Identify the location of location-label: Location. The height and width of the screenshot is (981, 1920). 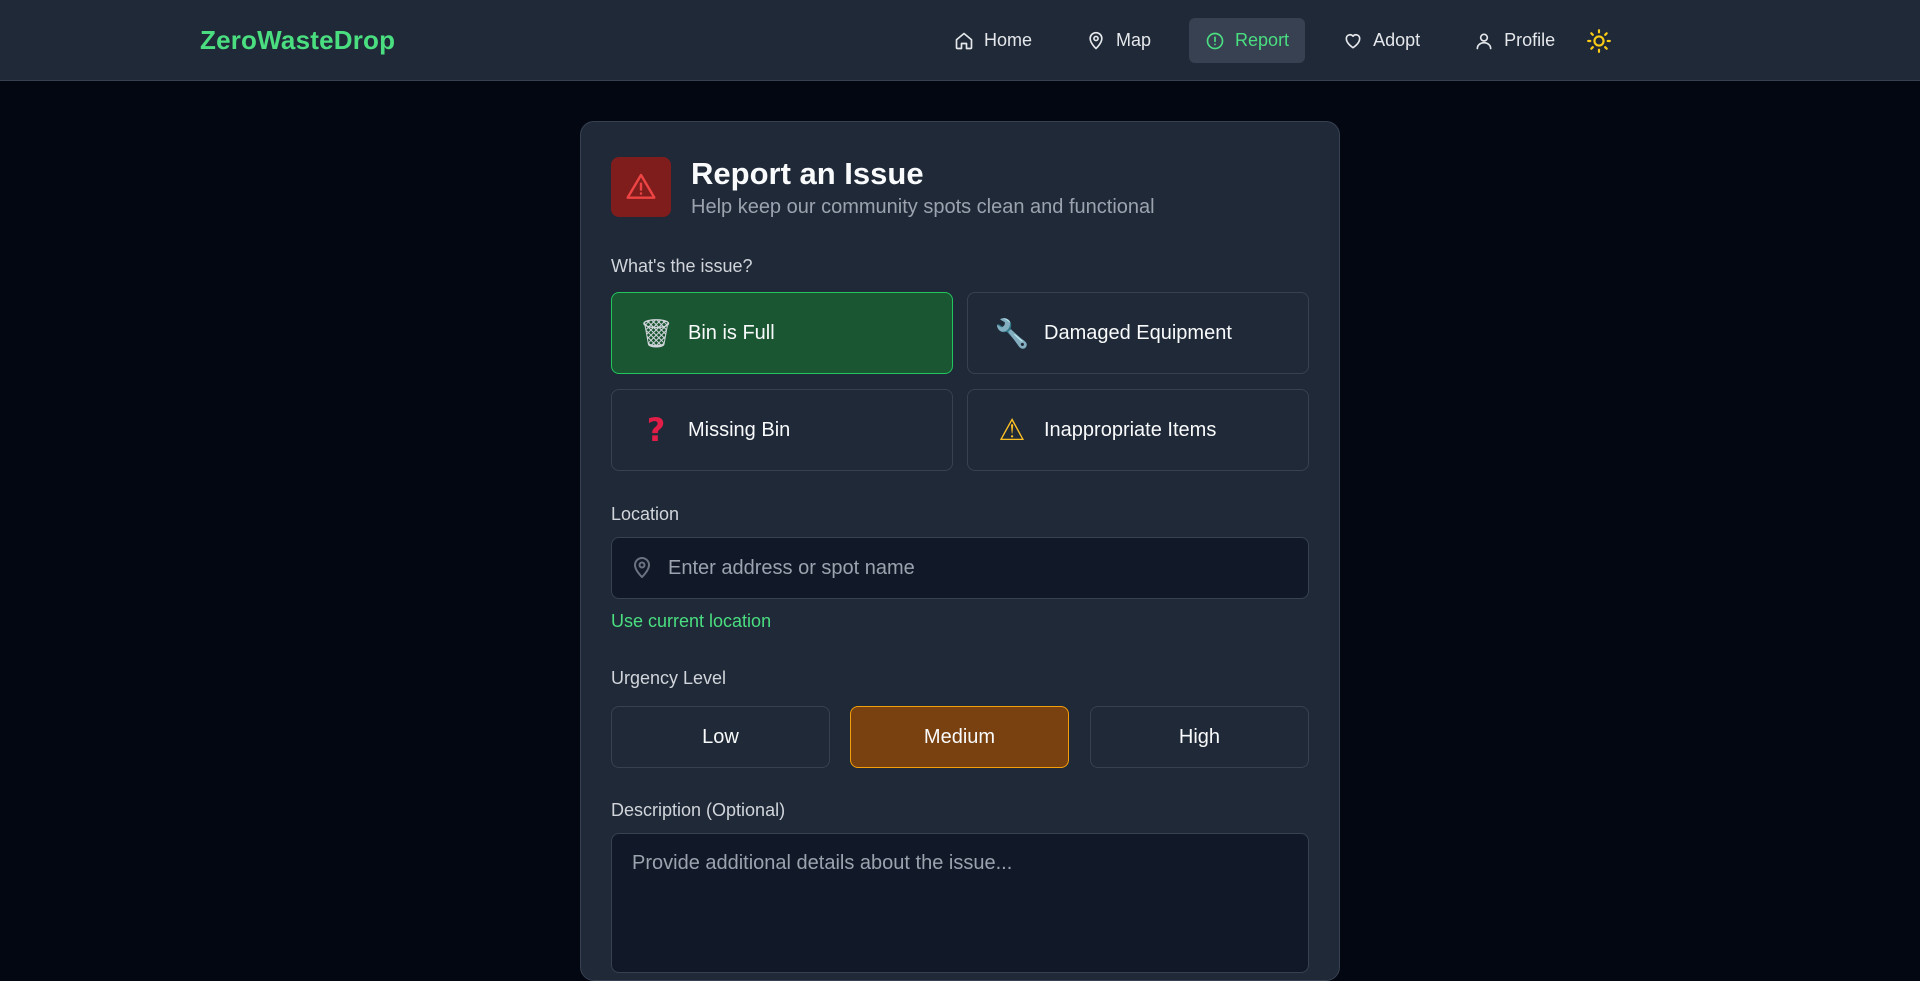
(645, 514).